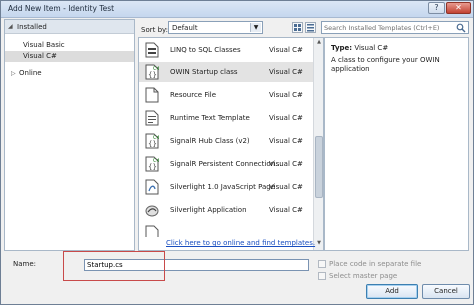  I want to click on search-templates-box, so click(395, 27).